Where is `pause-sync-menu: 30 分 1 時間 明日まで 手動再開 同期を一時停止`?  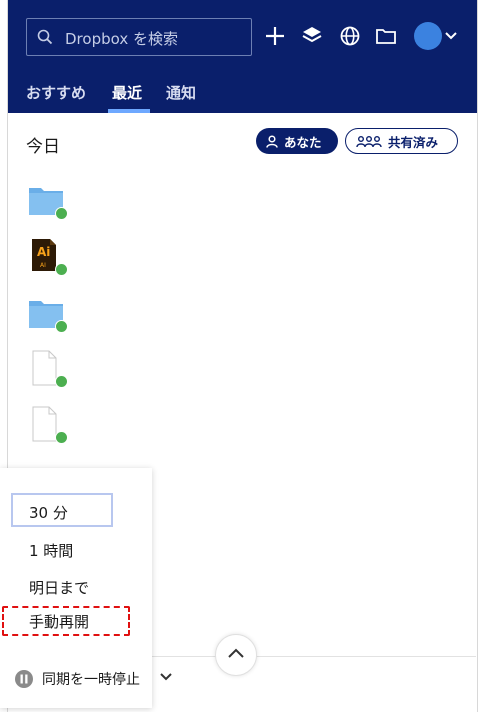 pause-sync-menu: 30 分 1 時間 明日まで 手動再開 同期を一時停止 is located at coordinates (76, 588).